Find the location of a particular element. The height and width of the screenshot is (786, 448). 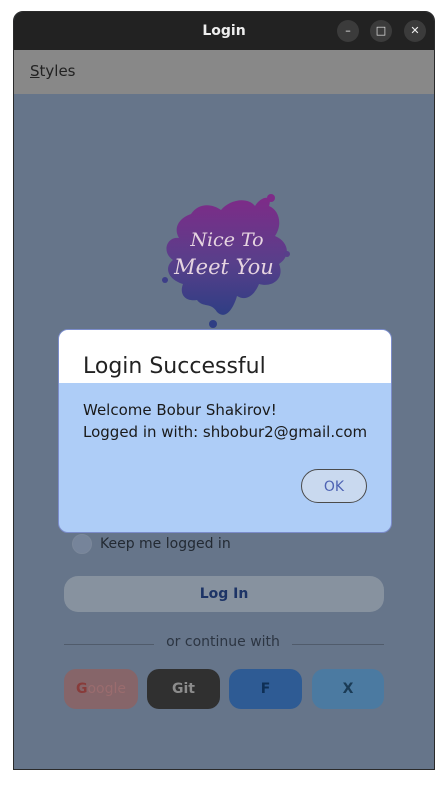

keep-logged-in-checkbox is located at coordinates (82, 544).